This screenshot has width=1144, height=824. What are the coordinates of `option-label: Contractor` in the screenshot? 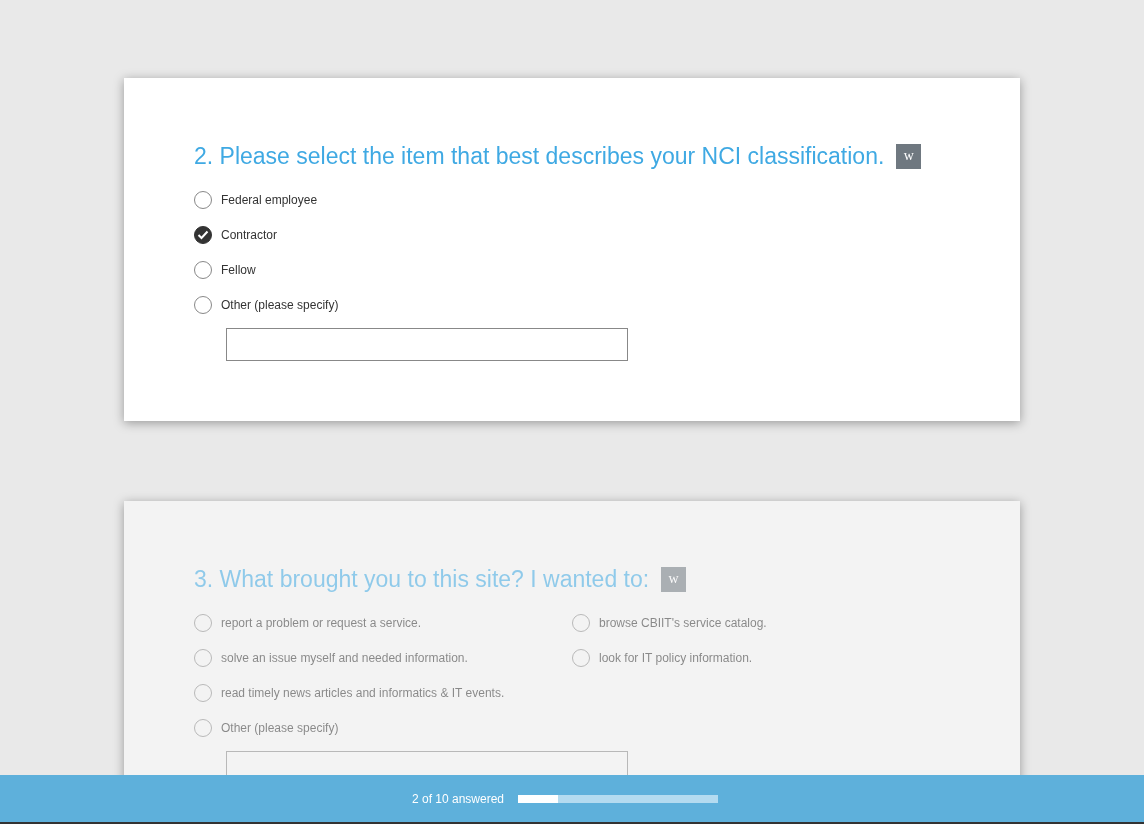 It's located at (249, 234).